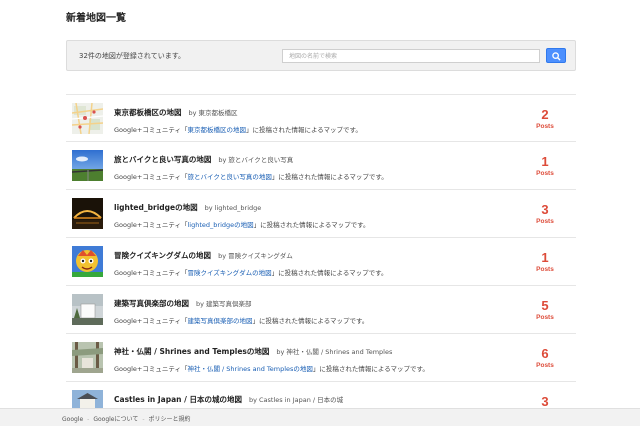  I want to click on map-title: Castles in Japan / 日本の城の地図, so click(178, 399).